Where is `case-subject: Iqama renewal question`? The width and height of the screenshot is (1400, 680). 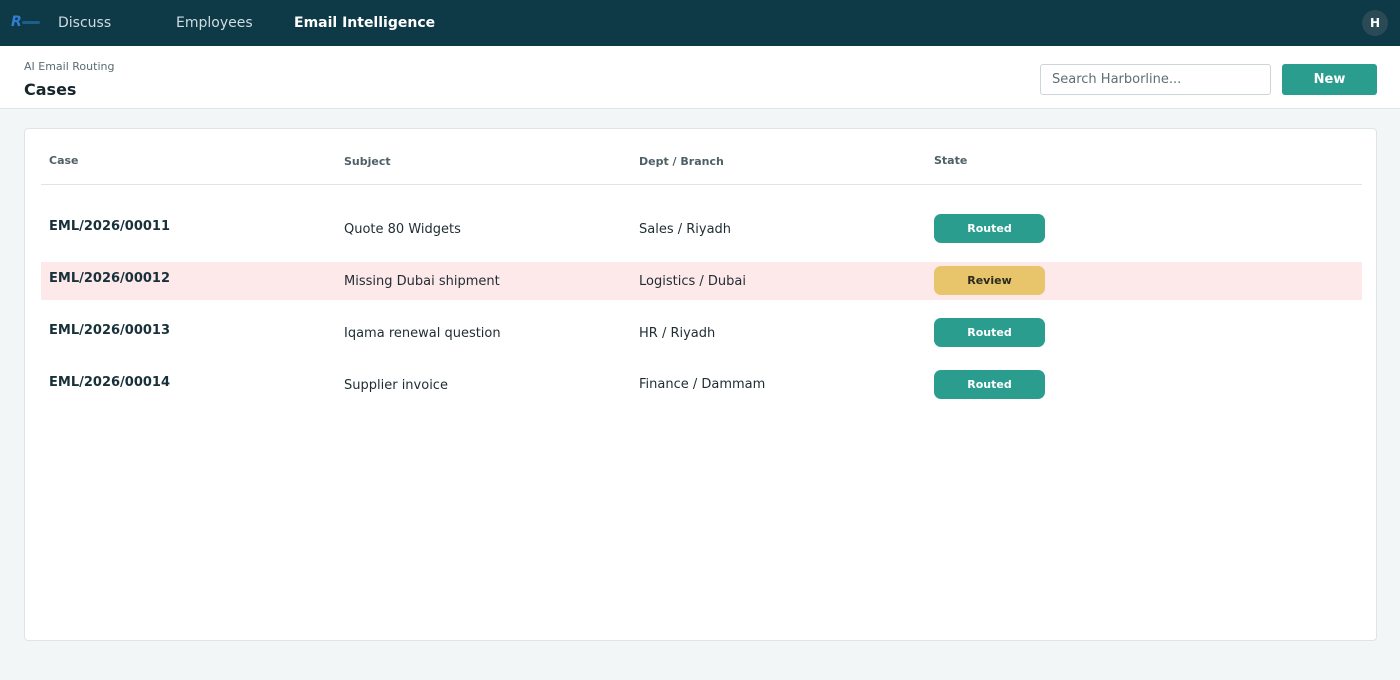
case-subject: Iqama renewal question is located at coordinates (422, 333).